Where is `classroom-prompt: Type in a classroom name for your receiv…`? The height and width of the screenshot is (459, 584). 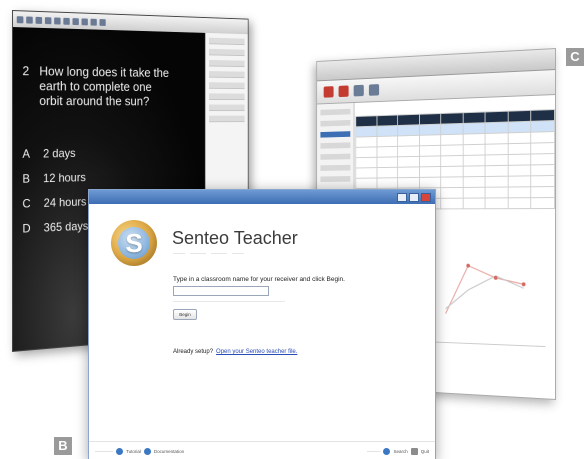
classroom-prompt: Type in a classroom name for your receiv… is located at coordinates (259, 279).